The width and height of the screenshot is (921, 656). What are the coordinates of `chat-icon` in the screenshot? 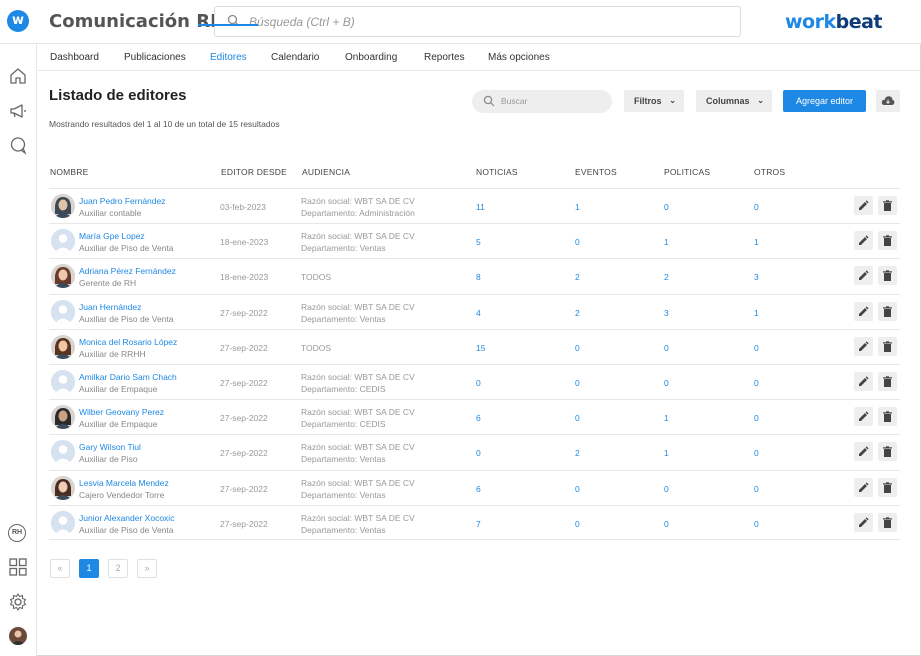 It's located at (18, 145).